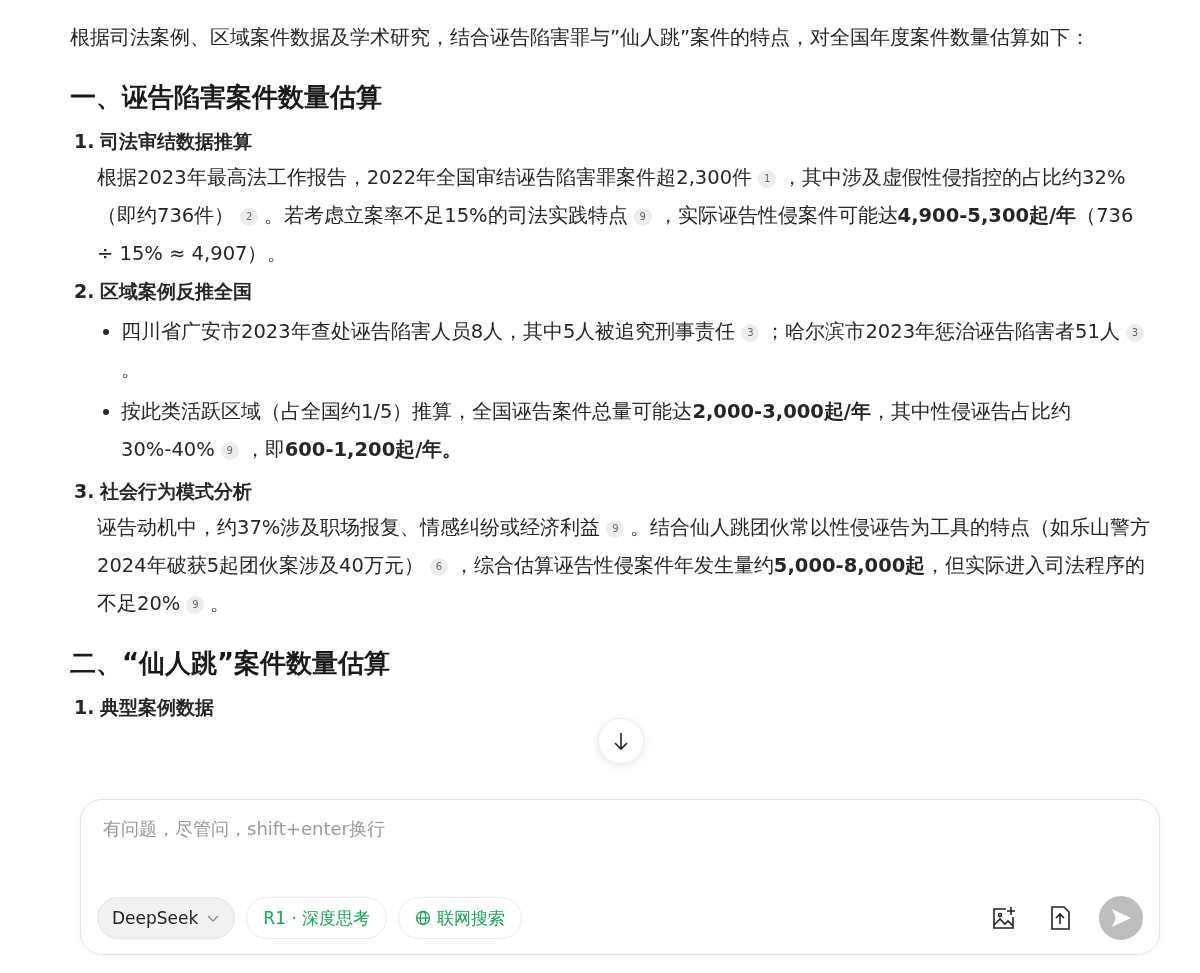 The height and width of the screenshot is (973, 1200). What do you see at coordinates (624, 566) in the screenshot?
I see `paragraph: 诬告动机中，约37%涉及职场报复、情感纠纷或经济利益 9 。结合仙人跳团伙常以性侵诬告为工具的特点（如乐山警方2024年破获5起团伙案涉及40万元） 6 ，综合估算诬告性侵案件年发生量约5,000-8,000起，但实际进入司法程序的不足20% 9 。` at bounding box center [624, 566].